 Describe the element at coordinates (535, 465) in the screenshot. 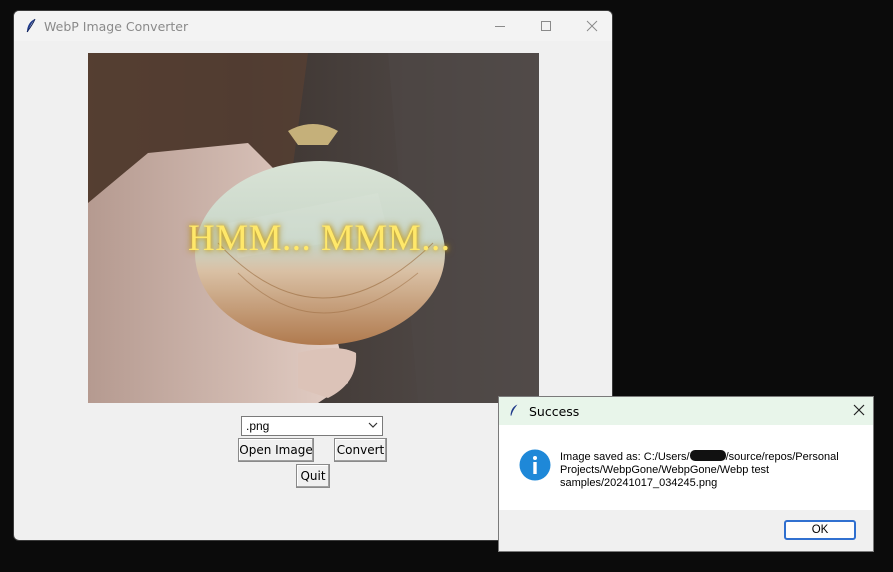

I see `info-icon` at that location.